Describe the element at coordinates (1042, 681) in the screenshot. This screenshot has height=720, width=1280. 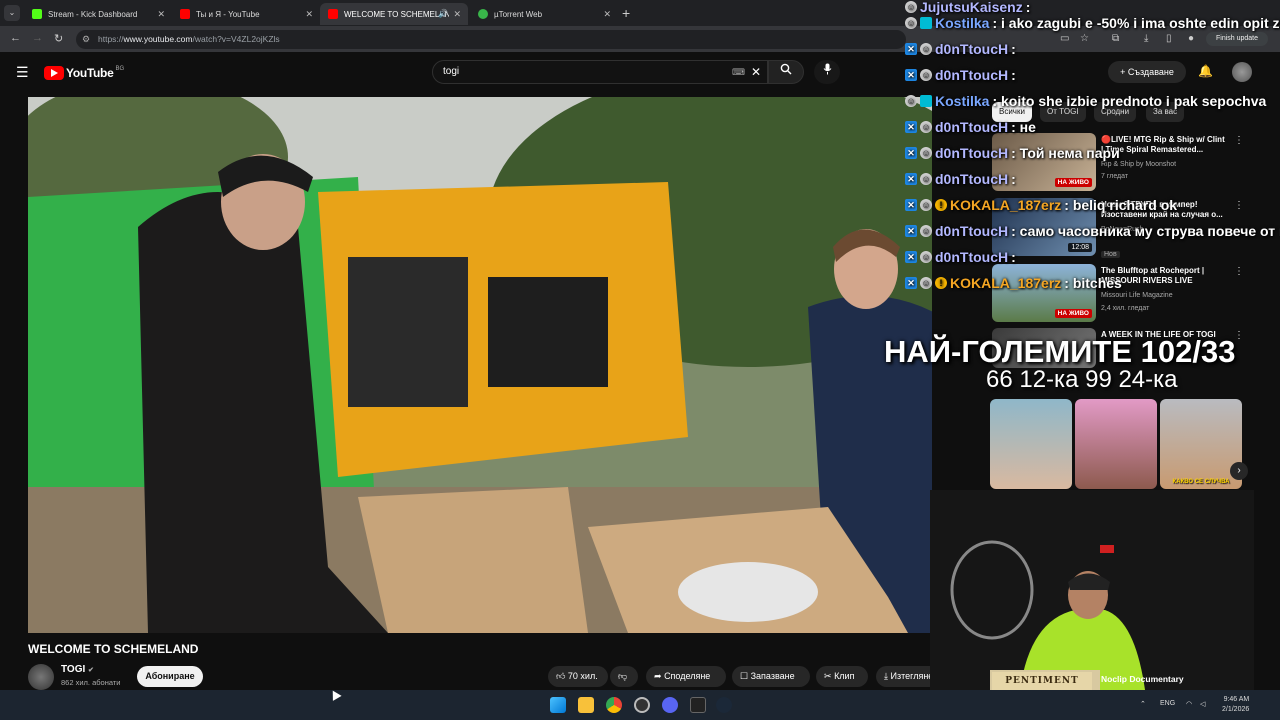
I see `game-label: PENTIMENT` at that location.